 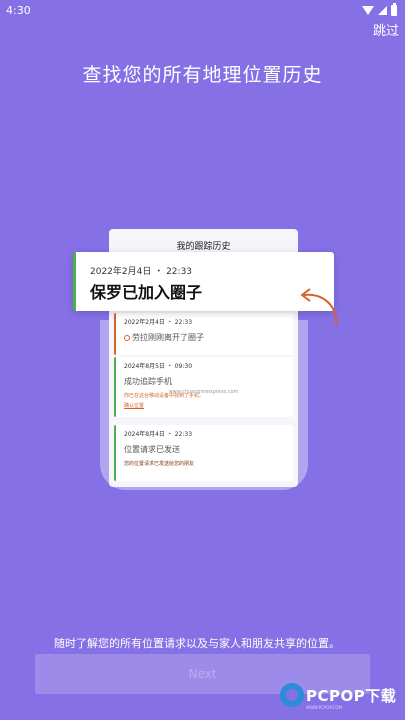 What do you see at coordinates (386, 29) in the screenshot?
I see `skip-button: 跳过` at bounding box center [386, 29].